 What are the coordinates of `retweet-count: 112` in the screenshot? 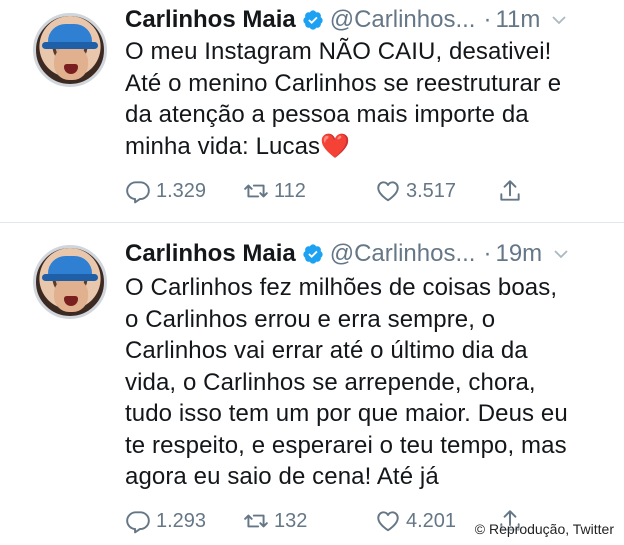 It's located at (290, 190).